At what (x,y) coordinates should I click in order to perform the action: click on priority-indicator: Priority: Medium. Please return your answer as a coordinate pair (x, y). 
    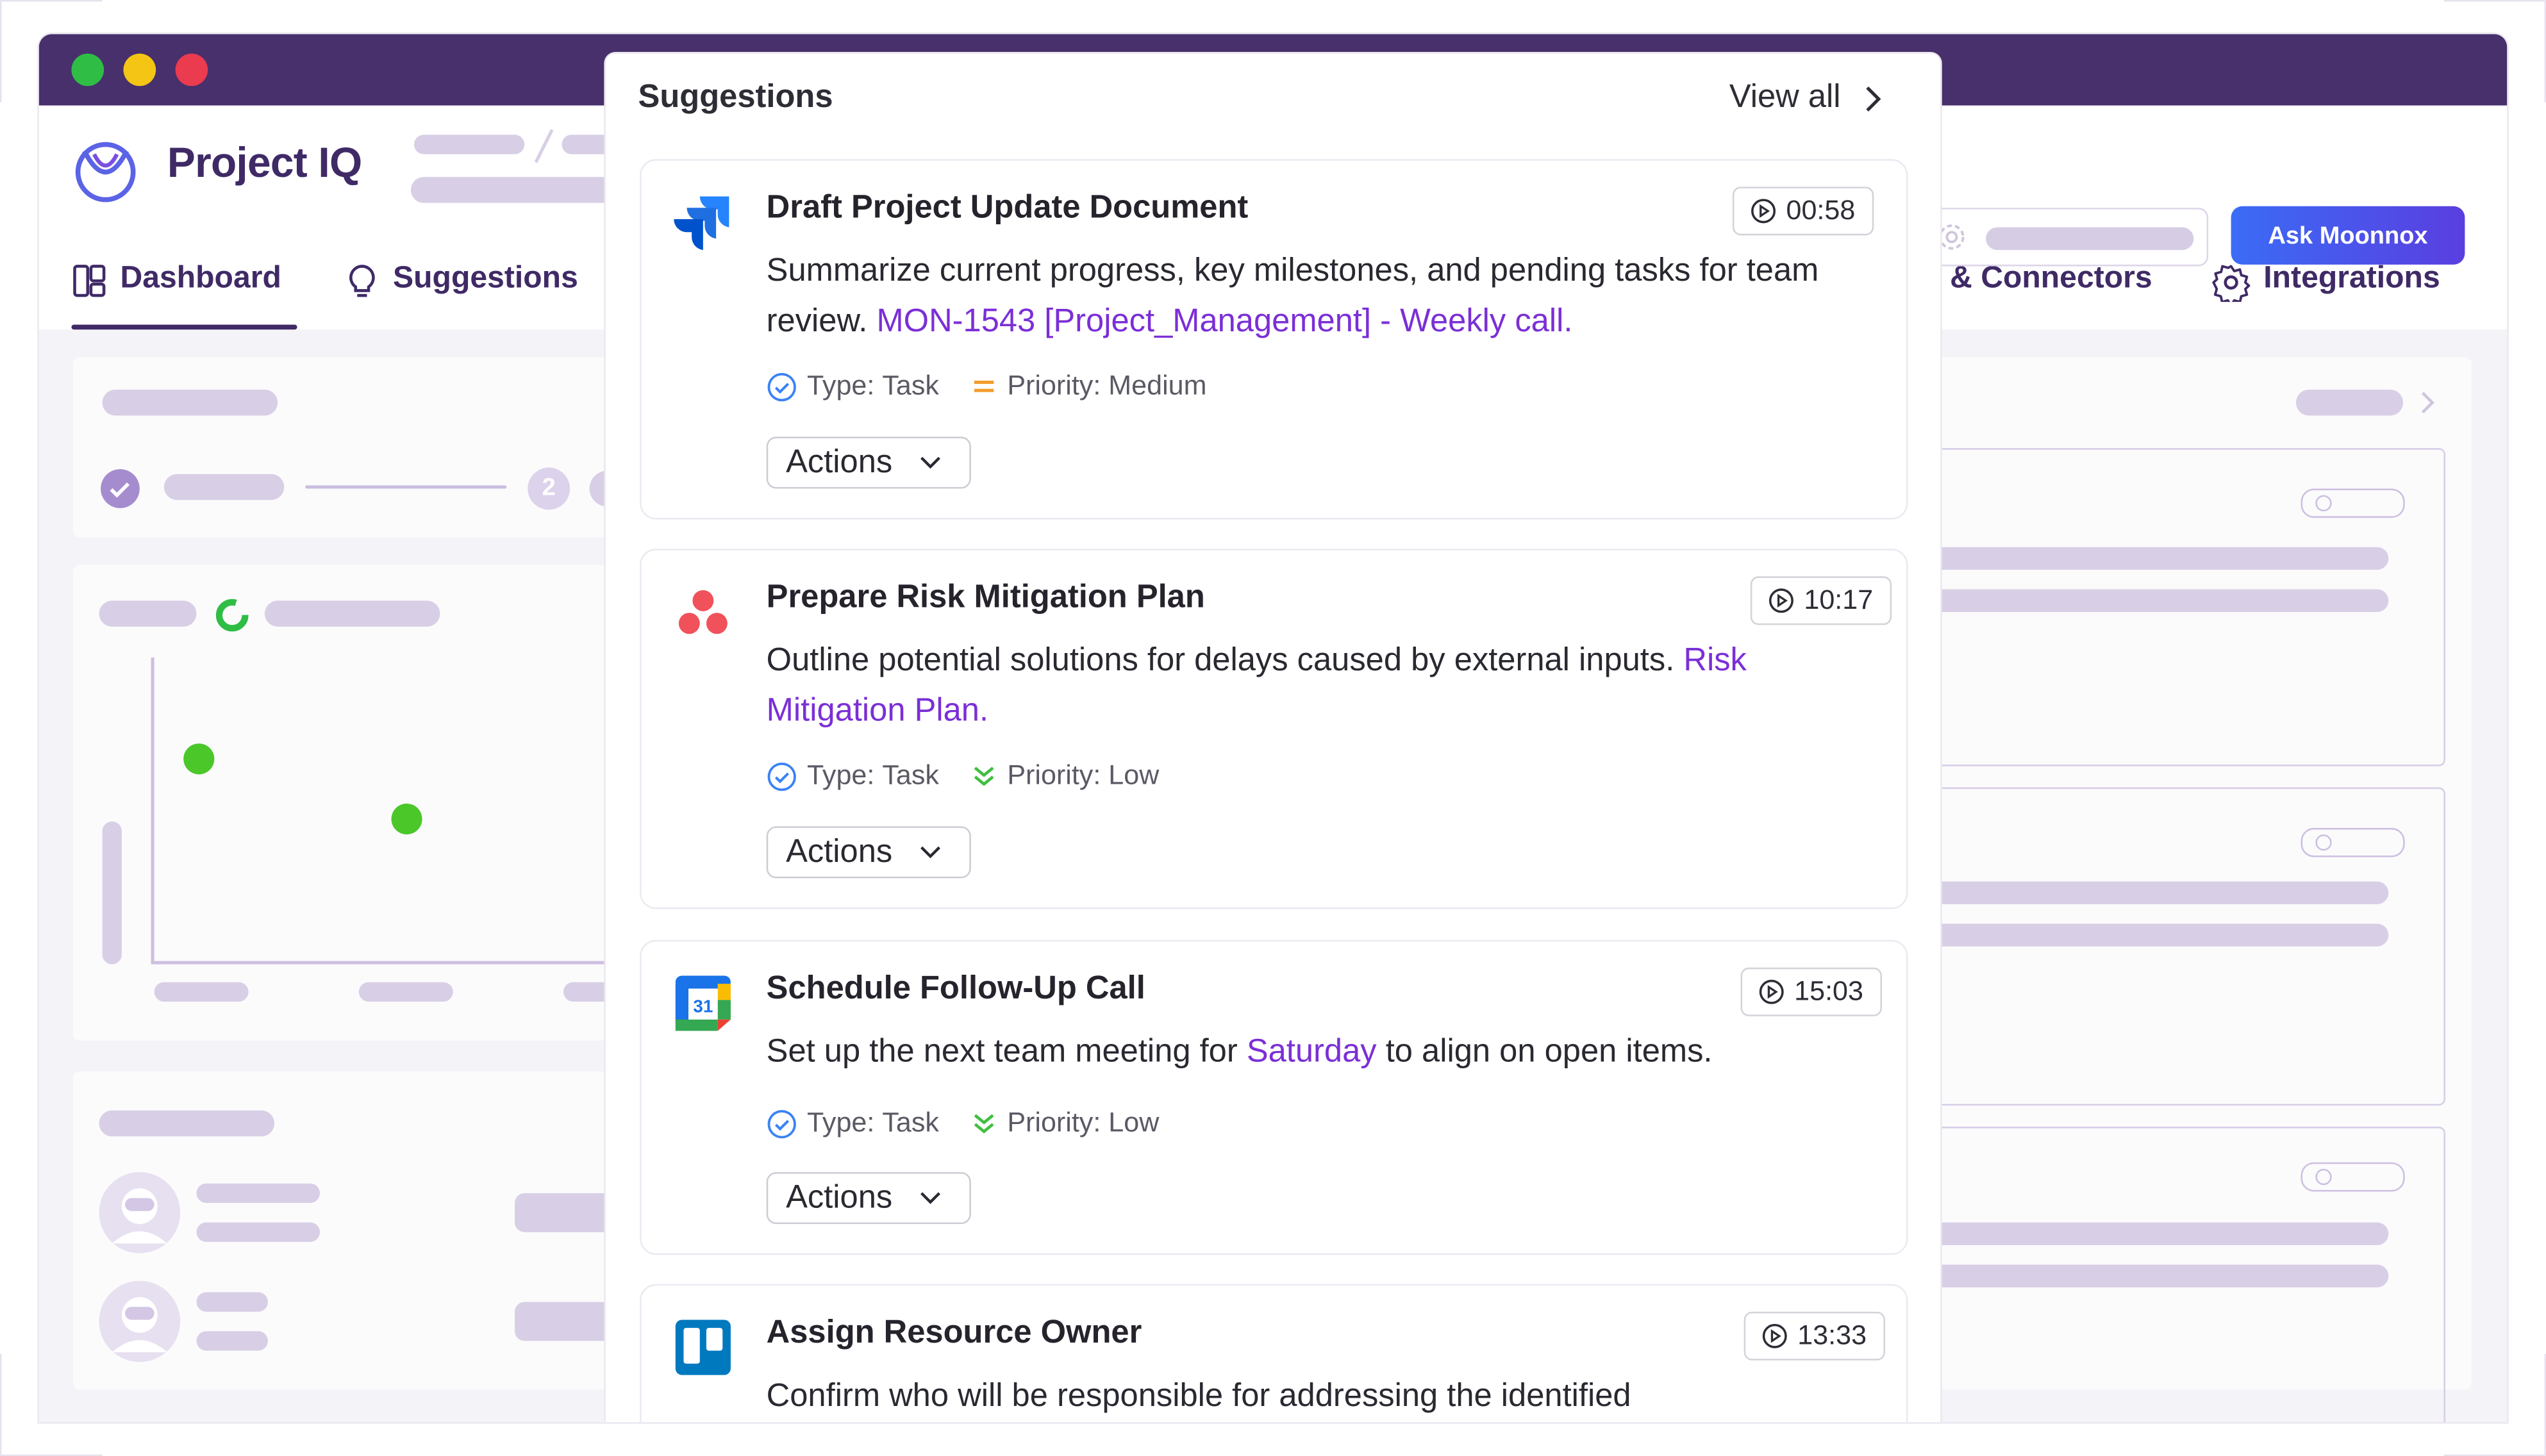
    Looking at the image, I should click on (1089, 386).